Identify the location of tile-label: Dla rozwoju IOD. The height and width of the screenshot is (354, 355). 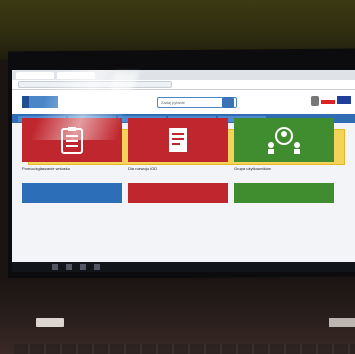
(143, 168).